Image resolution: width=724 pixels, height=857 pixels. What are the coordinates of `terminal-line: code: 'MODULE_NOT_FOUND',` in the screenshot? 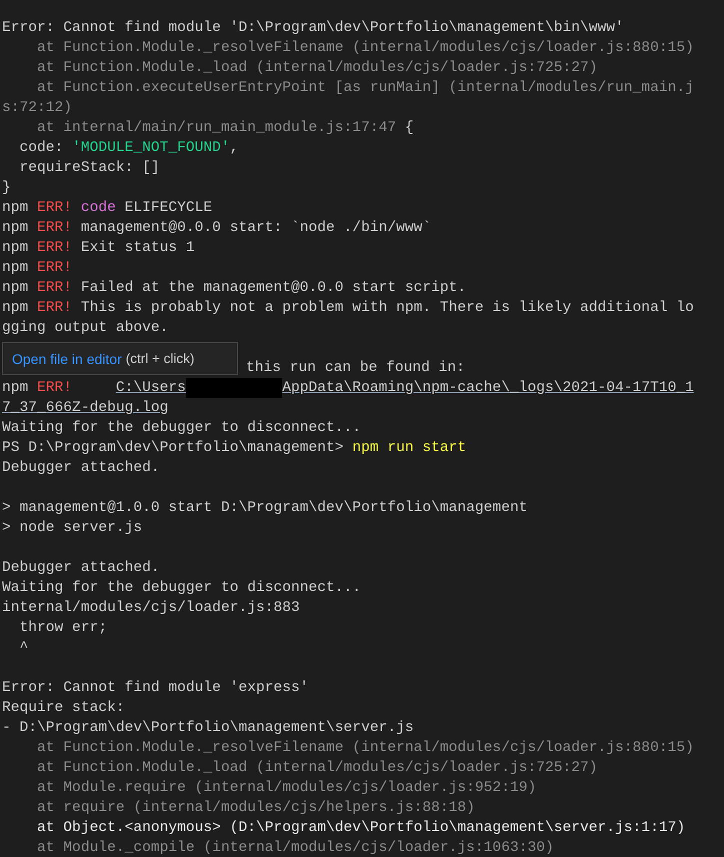 It's located at (129, 148).